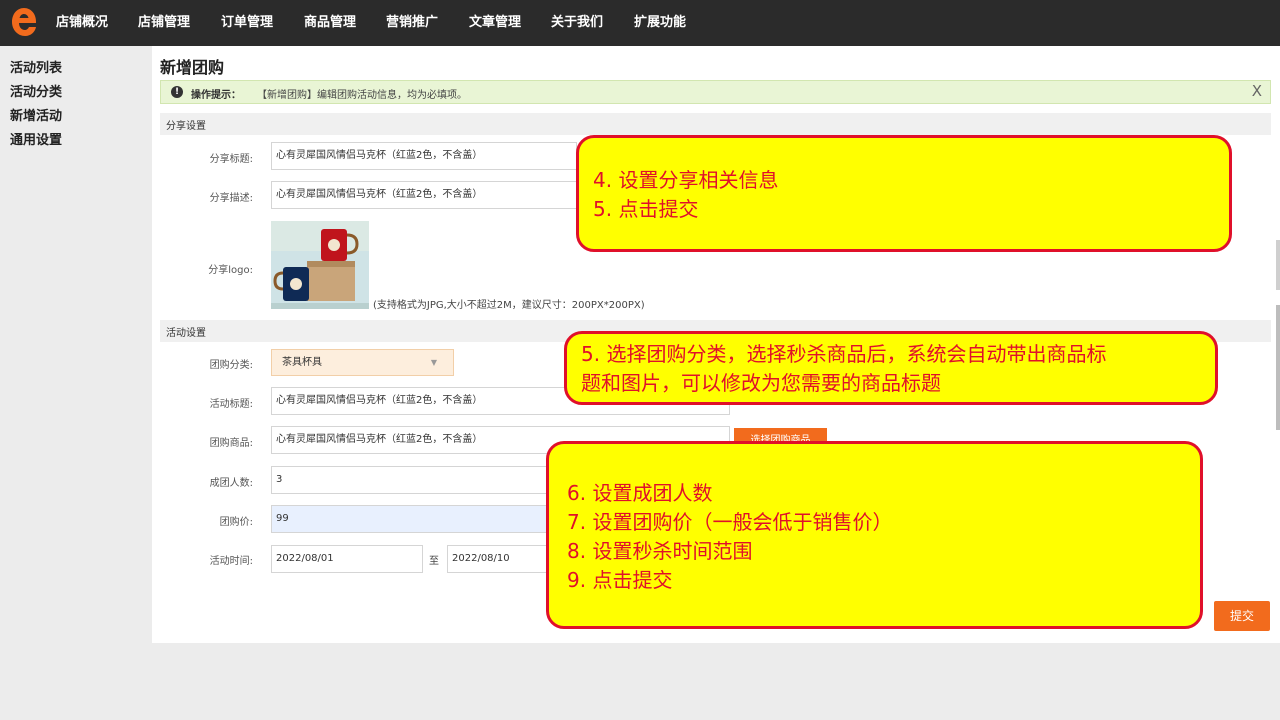 This screenshot has width=1280, height=720. I want to click on group-price-label: 团购价:, so click(236, 522).